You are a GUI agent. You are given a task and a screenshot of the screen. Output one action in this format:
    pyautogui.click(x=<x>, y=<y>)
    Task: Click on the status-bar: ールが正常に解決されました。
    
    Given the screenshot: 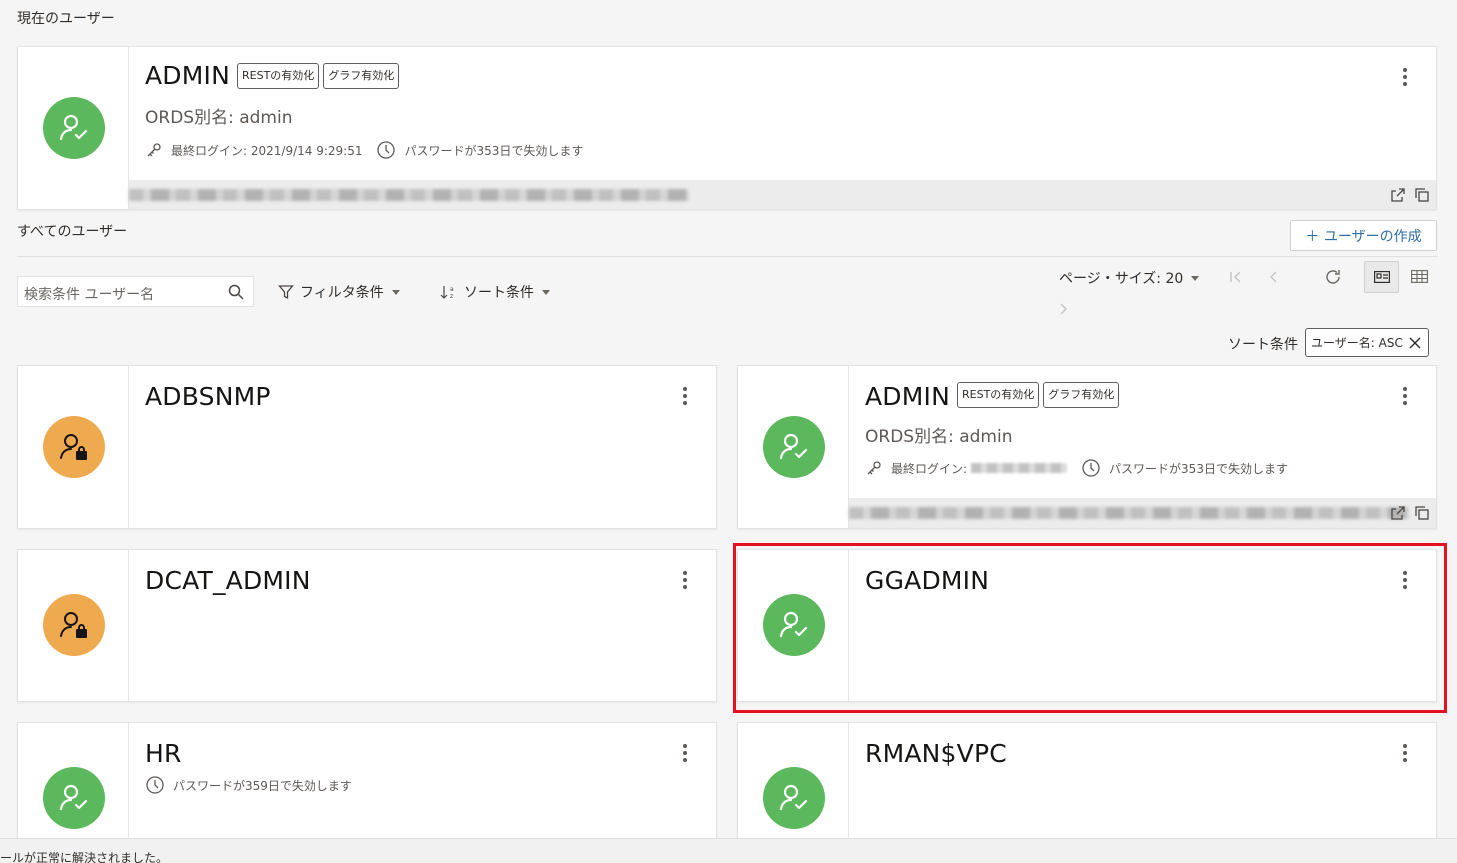 What is the action you would take?
    pyautogui.click(x=728, y=850)
    